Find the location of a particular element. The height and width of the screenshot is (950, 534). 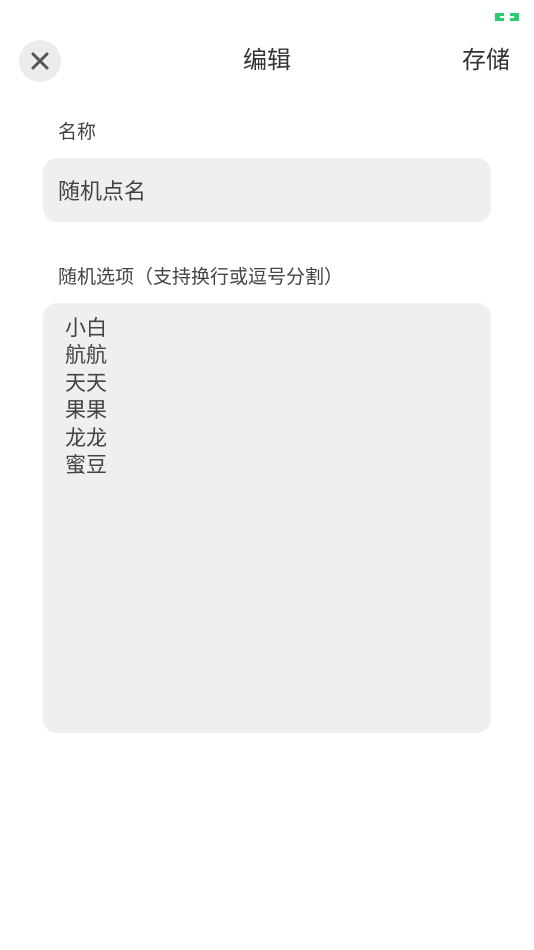

link-icon is located at coordinates (507, 14).